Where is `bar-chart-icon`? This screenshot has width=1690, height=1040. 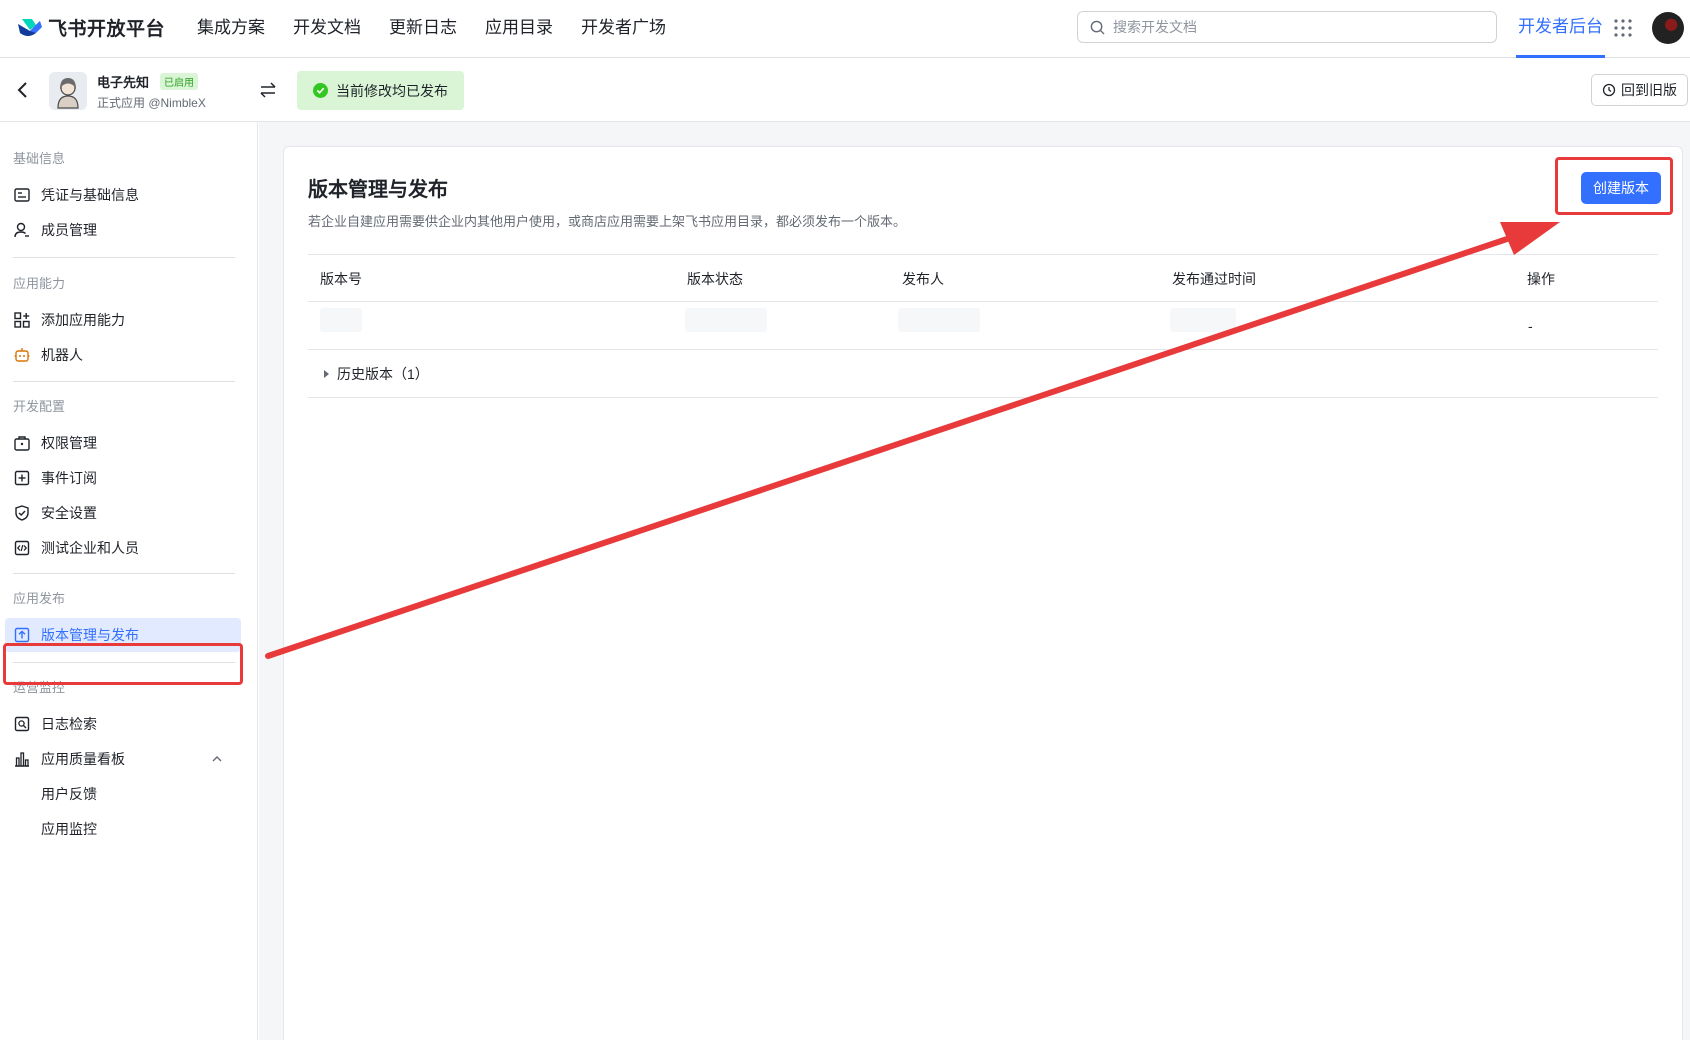
bar-chart-icon is located at coordinates (22, 759).